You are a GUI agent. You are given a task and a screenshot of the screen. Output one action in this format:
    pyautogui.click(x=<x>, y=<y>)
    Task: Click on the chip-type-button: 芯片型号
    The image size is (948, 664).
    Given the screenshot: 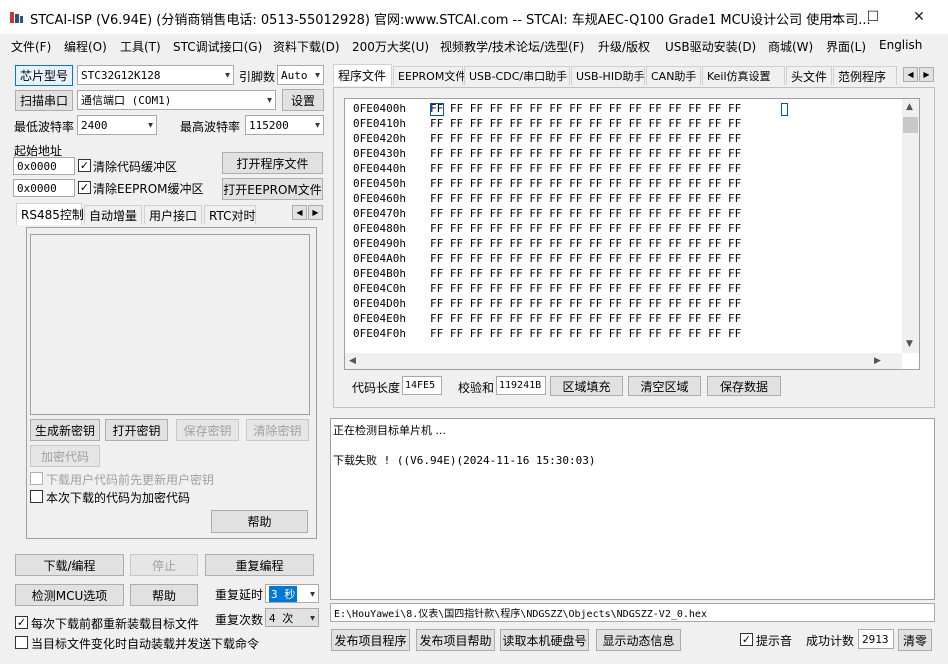 What is the action you would take?
    pyautogui.click(x=44, y=75)
    